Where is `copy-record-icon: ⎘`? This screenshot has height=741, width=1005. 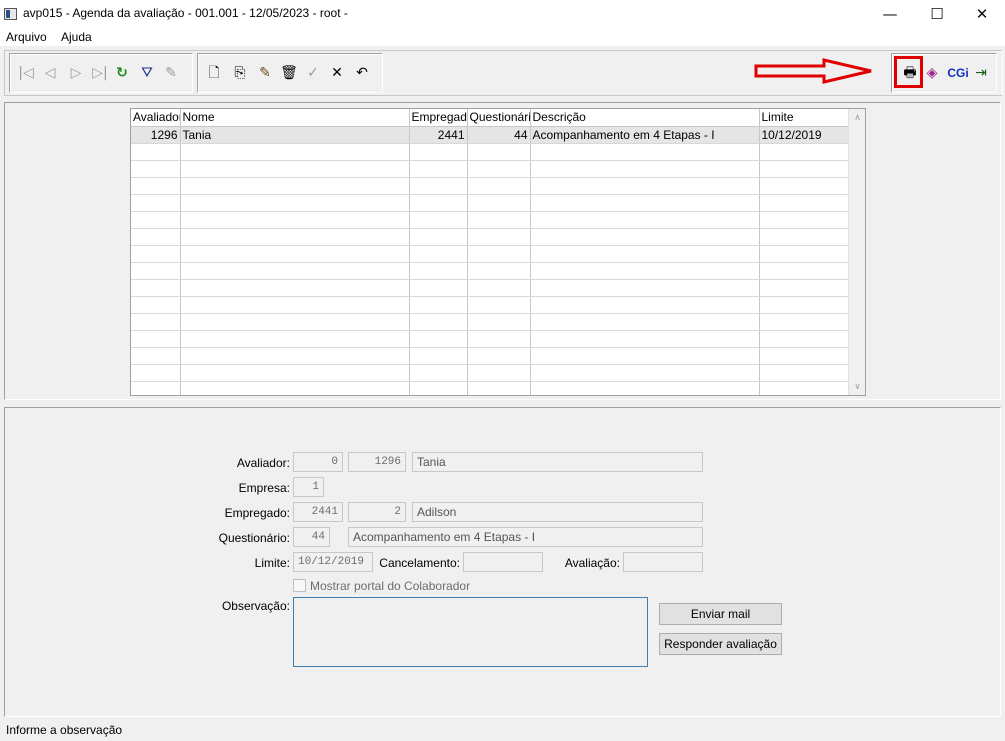 copy-record-icon: ⎘ is located at coordinates (240, 73).